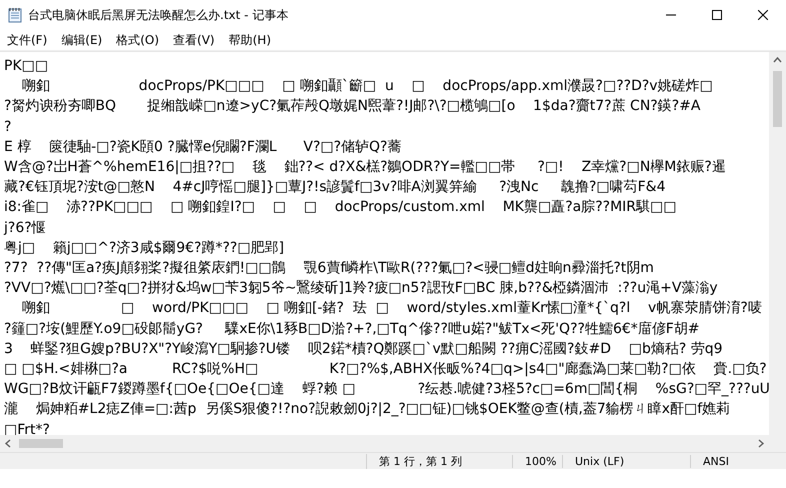  What do you see at coordinates (329, 268) in the screenshot?
I see `text-line: ?7? ??傳"匡a?痪J顛翗桨?擬徂綮庡鍆!□□鶻 覨6蕒f嶙柞\T歐R(???氭□?<骎□鳣d妵晌n彛淄托?t阴m` at bounding box center [329, 268].